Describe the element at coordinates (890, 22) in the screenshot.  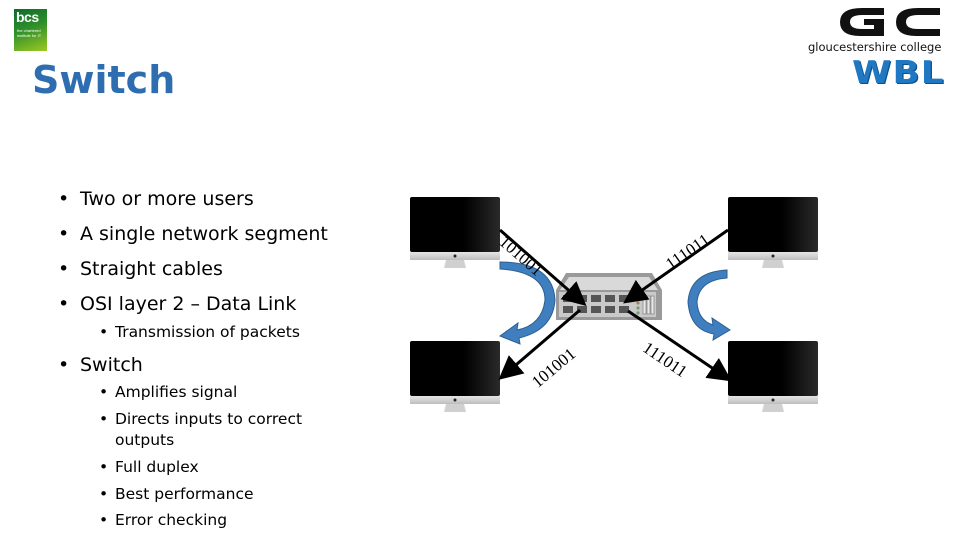
I see `gc-logo` at that location.